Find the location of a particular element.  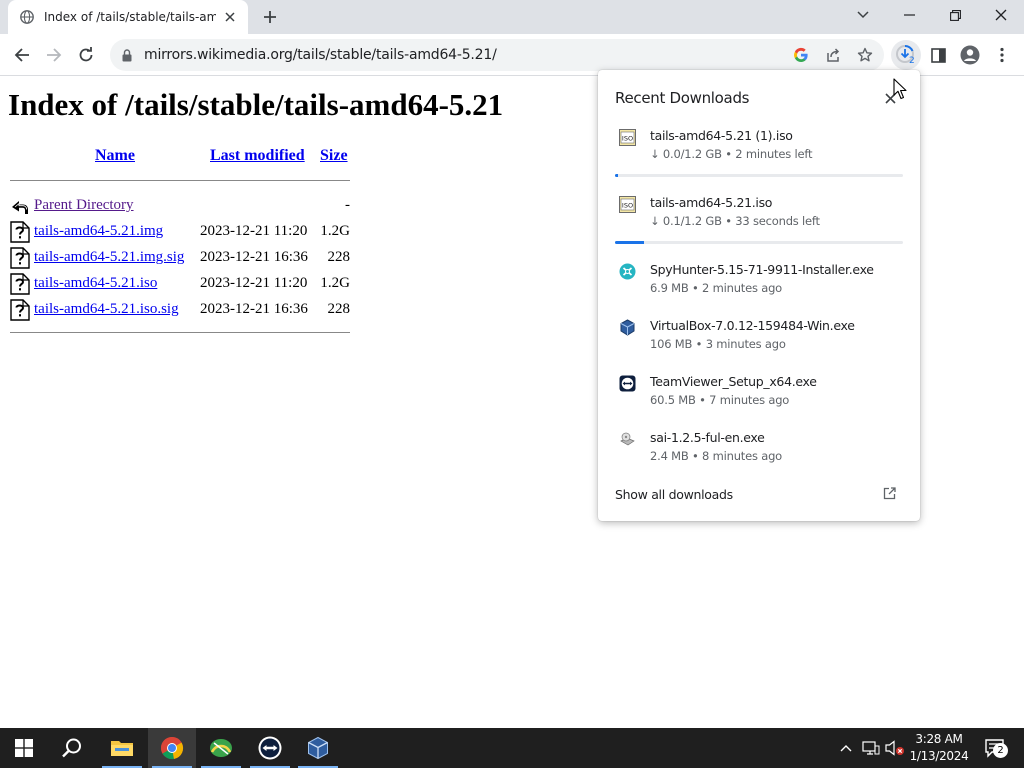

download-count-badge: 2 is located at coordinates (912, 61).